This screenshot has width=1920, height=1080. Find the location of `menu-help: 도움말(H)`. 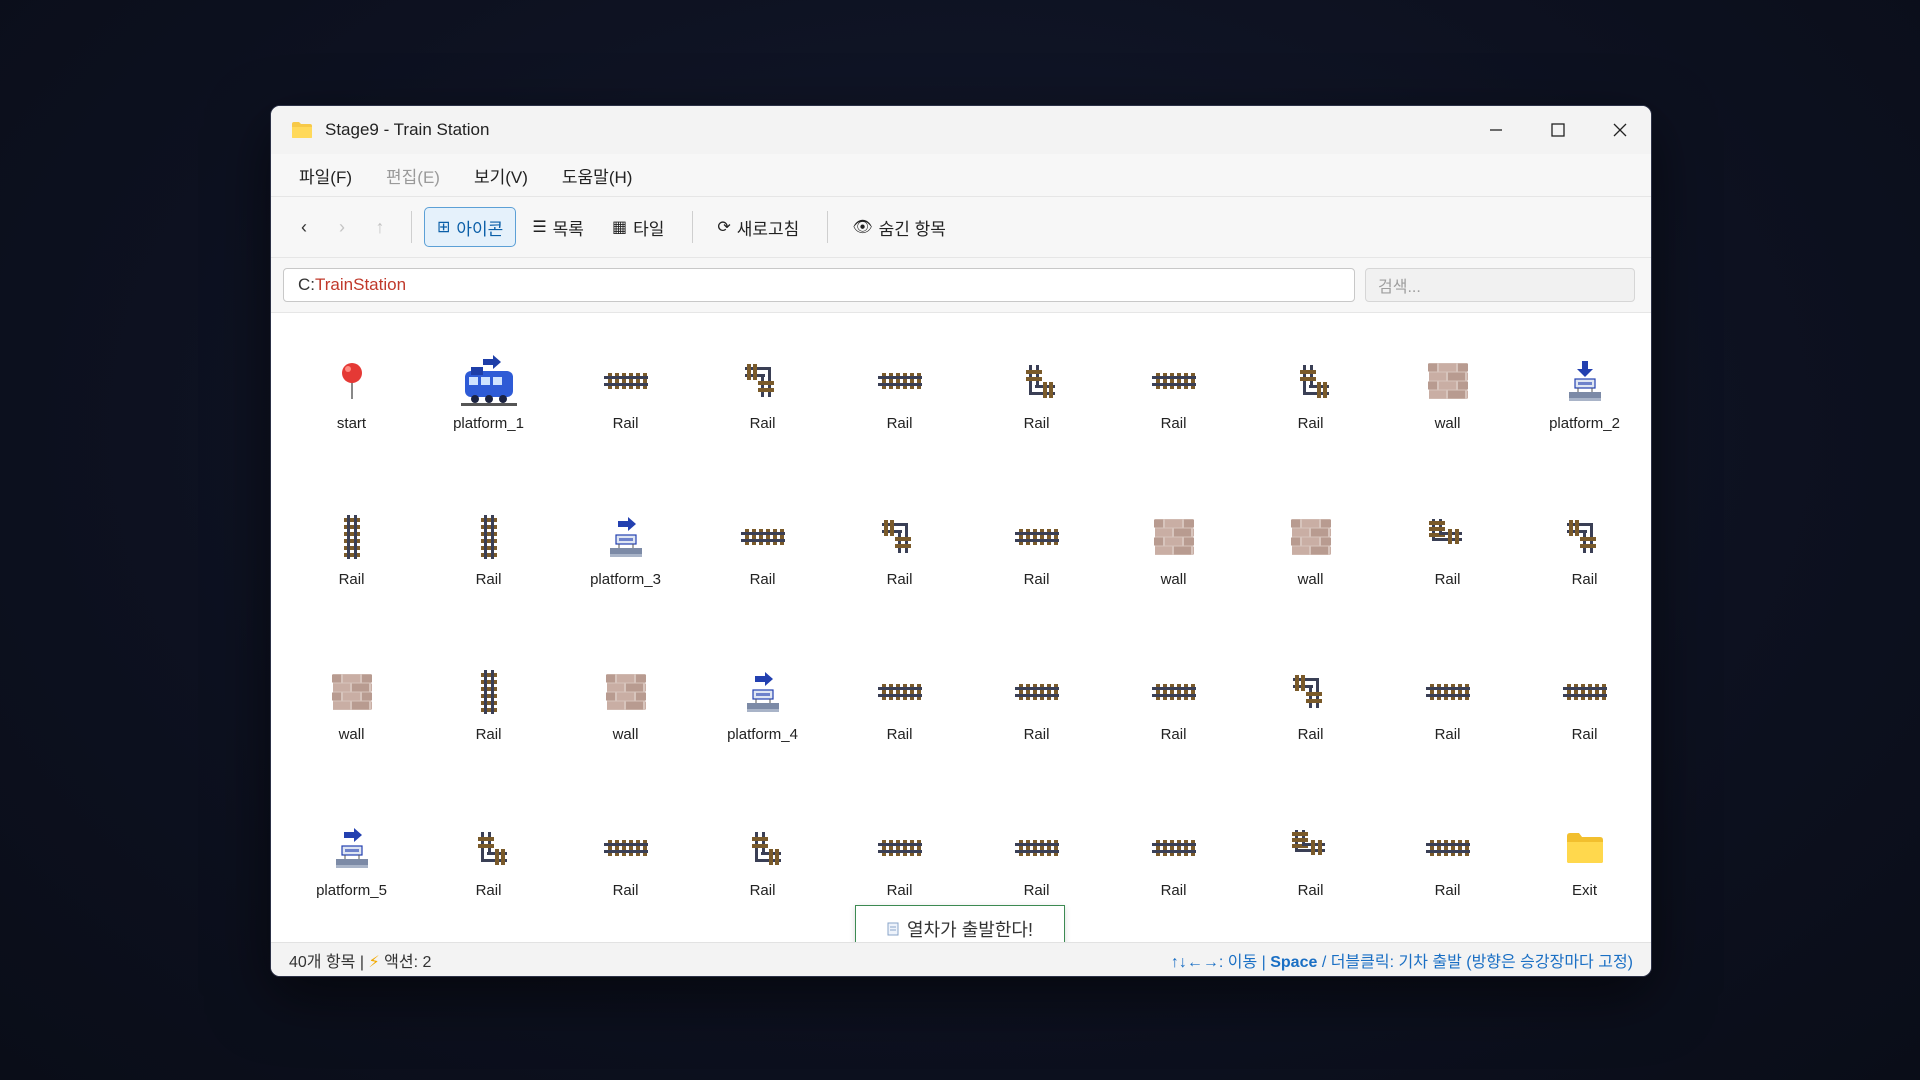

menu-help: 도움말(H) is located at coordinates (597, 175).